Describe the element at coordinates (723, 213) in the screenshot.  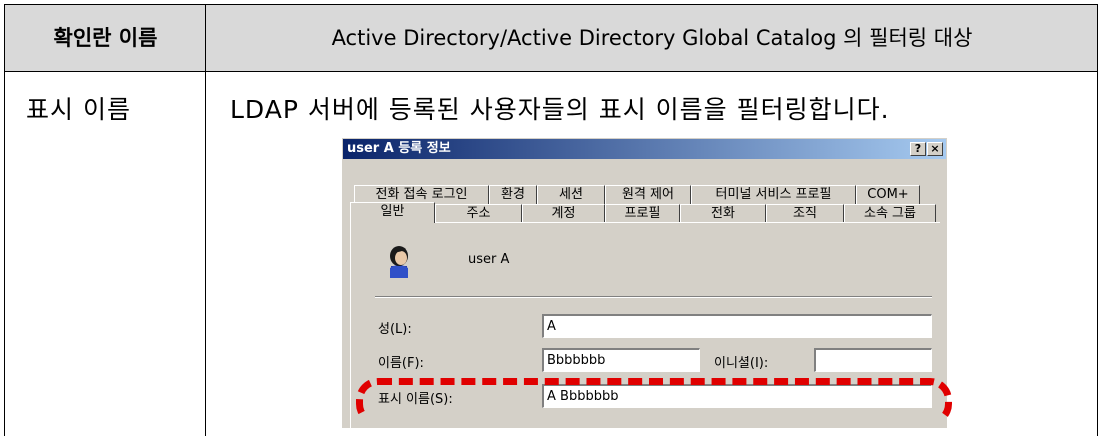
I see `tab-telephones: 전화` at that location.